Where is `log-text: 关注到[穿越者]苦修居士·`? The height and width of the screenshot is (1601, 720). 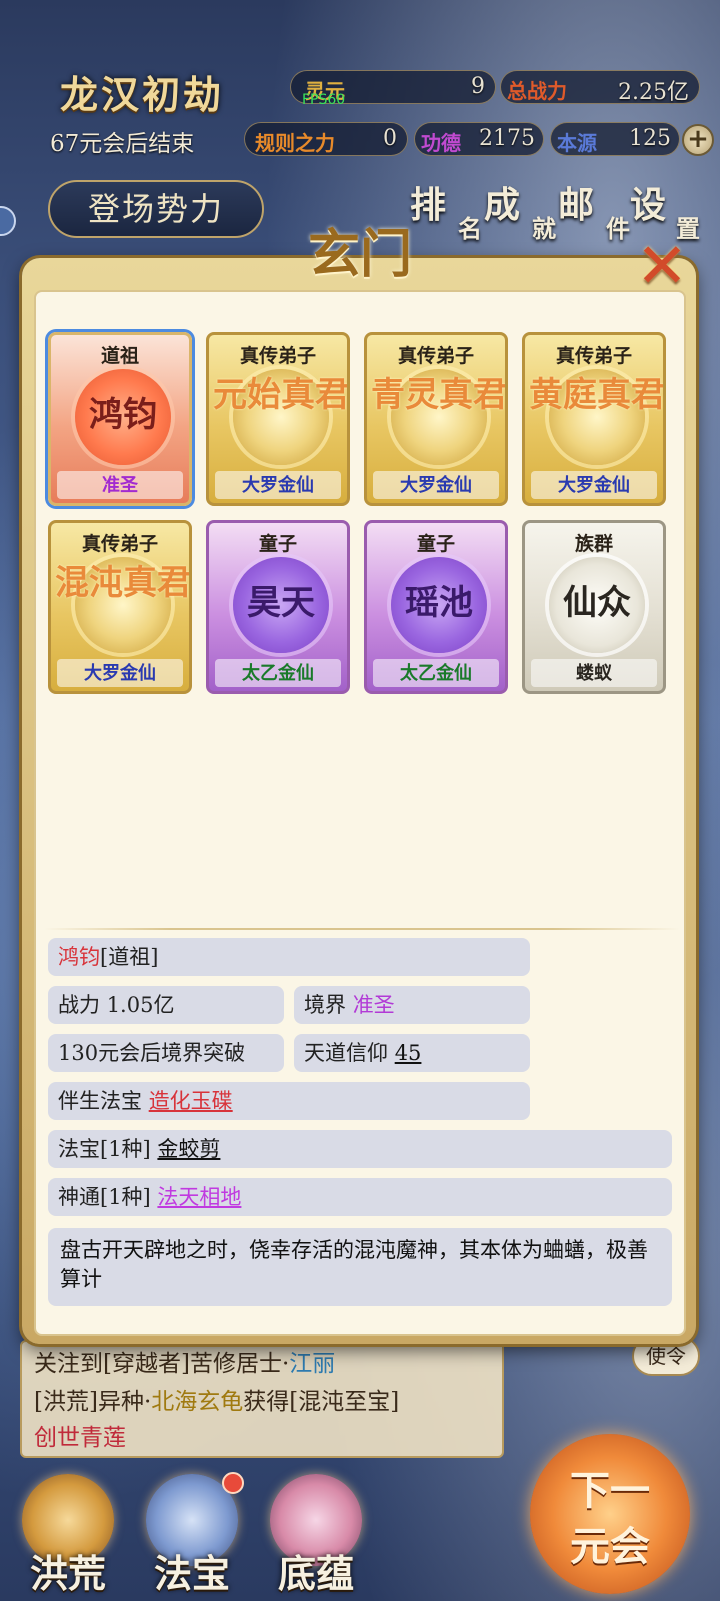
log-text: 关注到[穿越者]苦修居士· is located at coordinates (162, 1364).